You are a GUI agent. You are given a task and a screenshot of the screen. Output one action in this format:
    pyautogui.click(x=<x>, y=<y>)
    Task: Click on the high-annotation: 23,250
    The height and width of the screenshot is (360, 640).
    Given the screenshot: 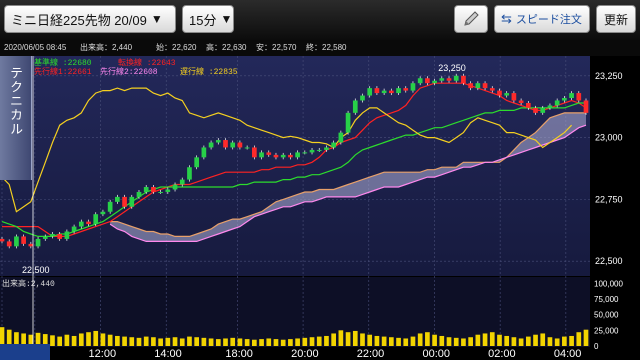 What is the action you would take?
    pyautogui.click(x=452, y=68)
    